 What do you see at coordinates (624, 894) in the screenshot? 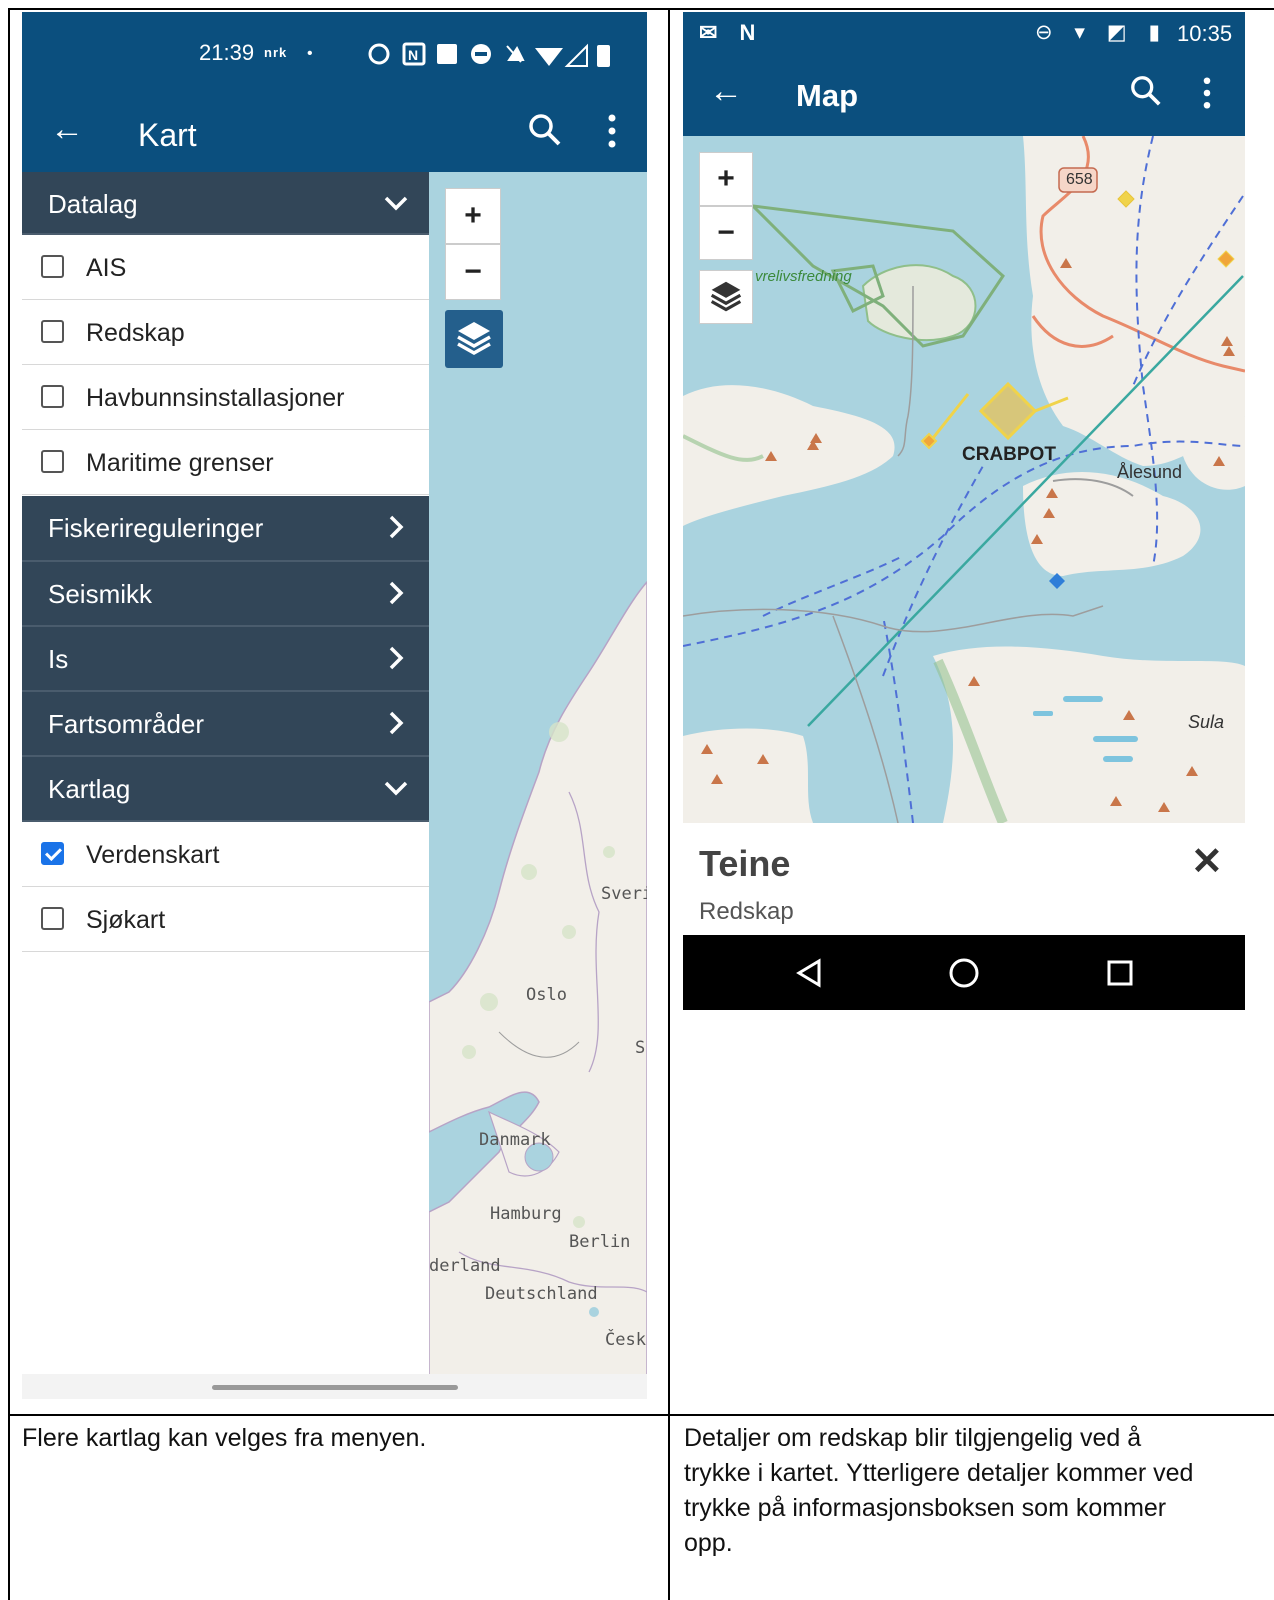
I see `map-label-sverige: Sveri` at bounding box center [624, 894].